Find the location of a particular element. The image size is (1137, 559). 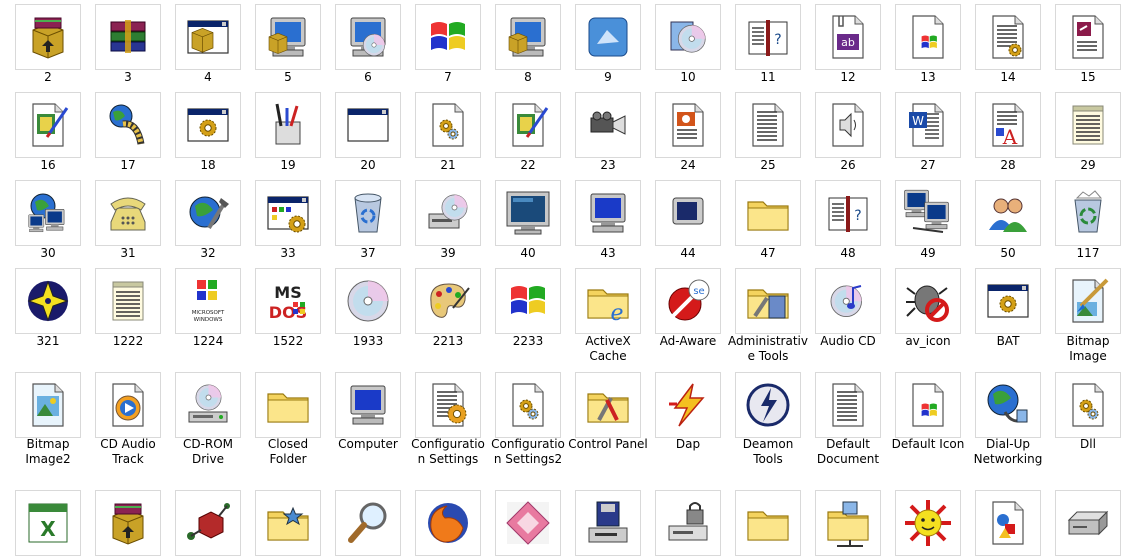

monitor-icon is located at coordinates (528, 213).